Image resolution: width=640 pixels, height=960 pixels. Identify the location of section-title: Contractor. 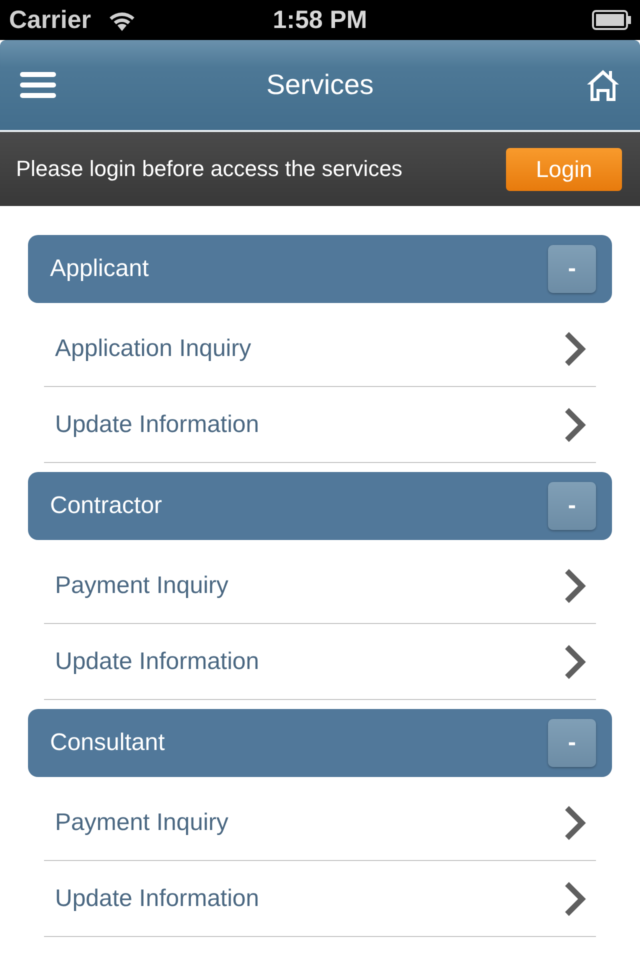
(106, 506).